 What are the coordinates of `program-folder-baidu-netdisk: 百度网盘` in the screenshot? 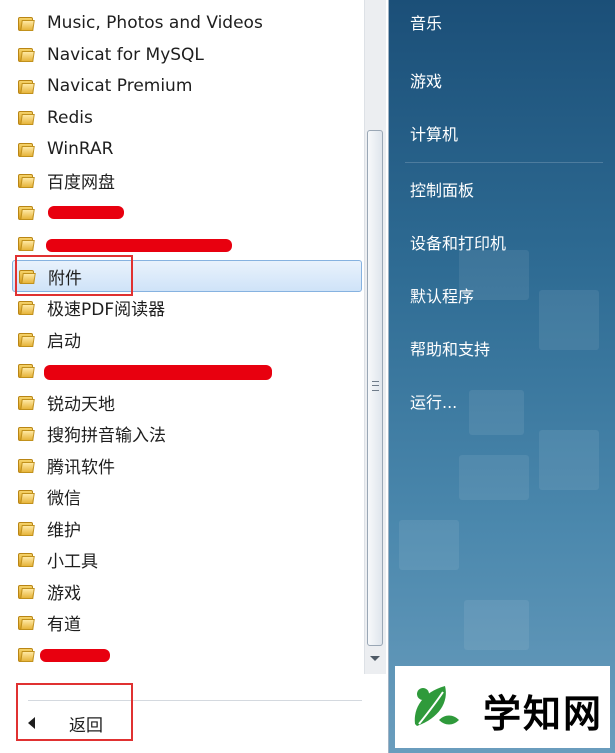 It's located at (187, 181).